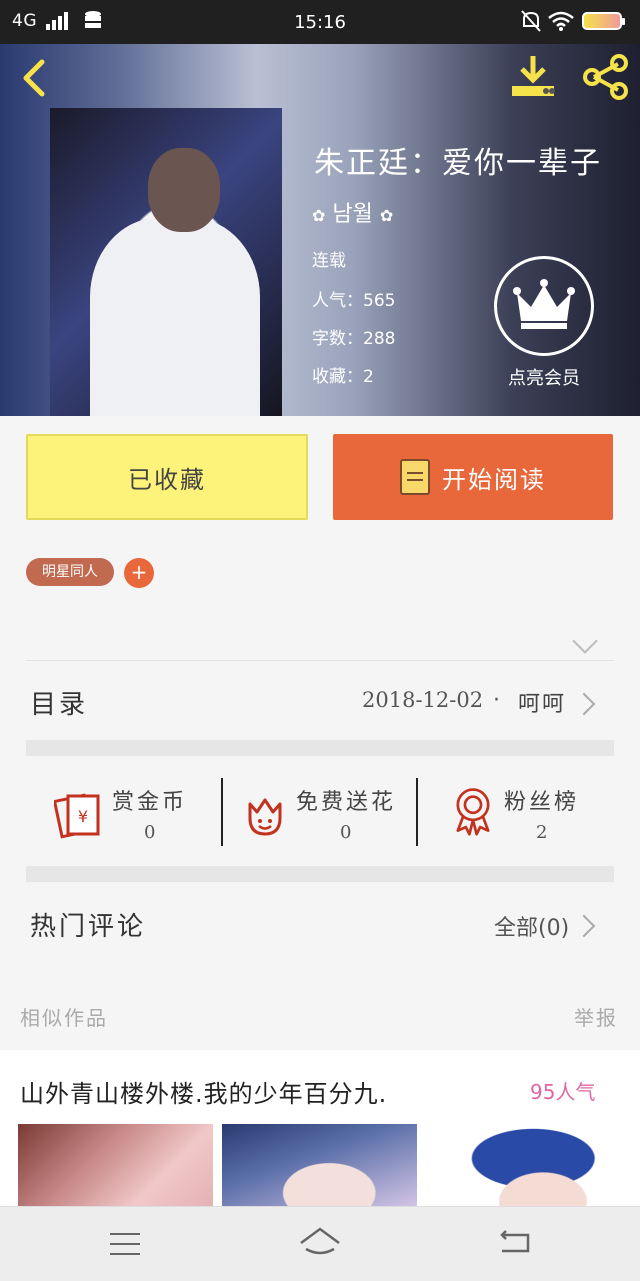 This screenshot has width=640, height=1281. Describe the element at coordinates (346, 832) in the screenshot. I see `free-flower-value: 0` at that location.